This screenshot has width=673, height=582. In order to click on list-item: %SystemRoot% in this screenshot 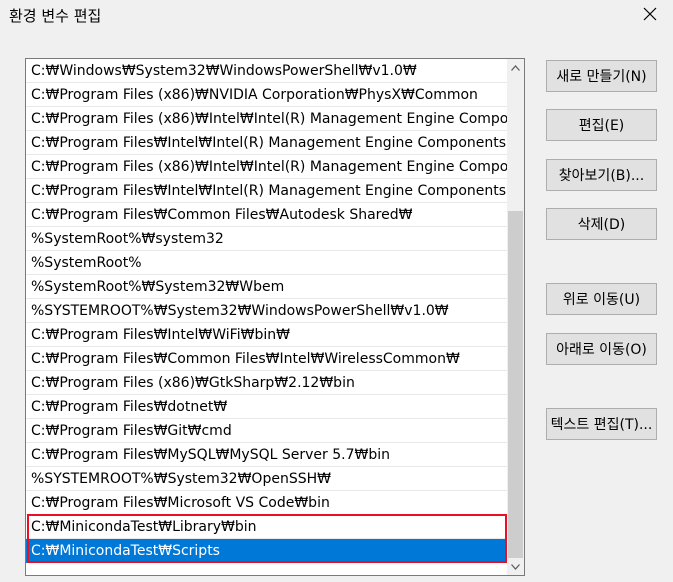, I will do `click(266, 263)`.